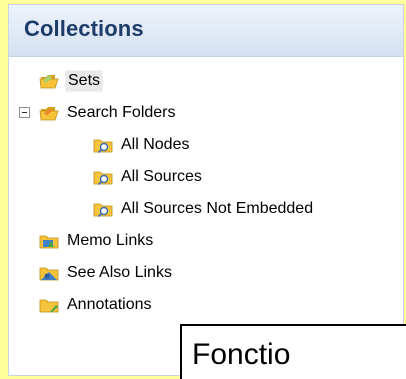  I want to click on tree-item-all-nodes: All Nodes, so click(142, 145).